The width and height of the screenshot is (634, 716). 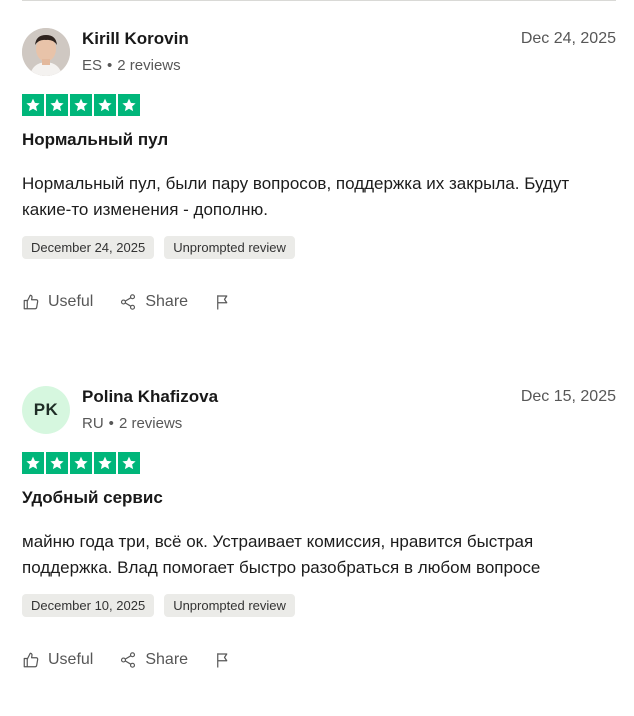 I want to click on review-date: Dec 15, 2025, so click(x=568, y=396).